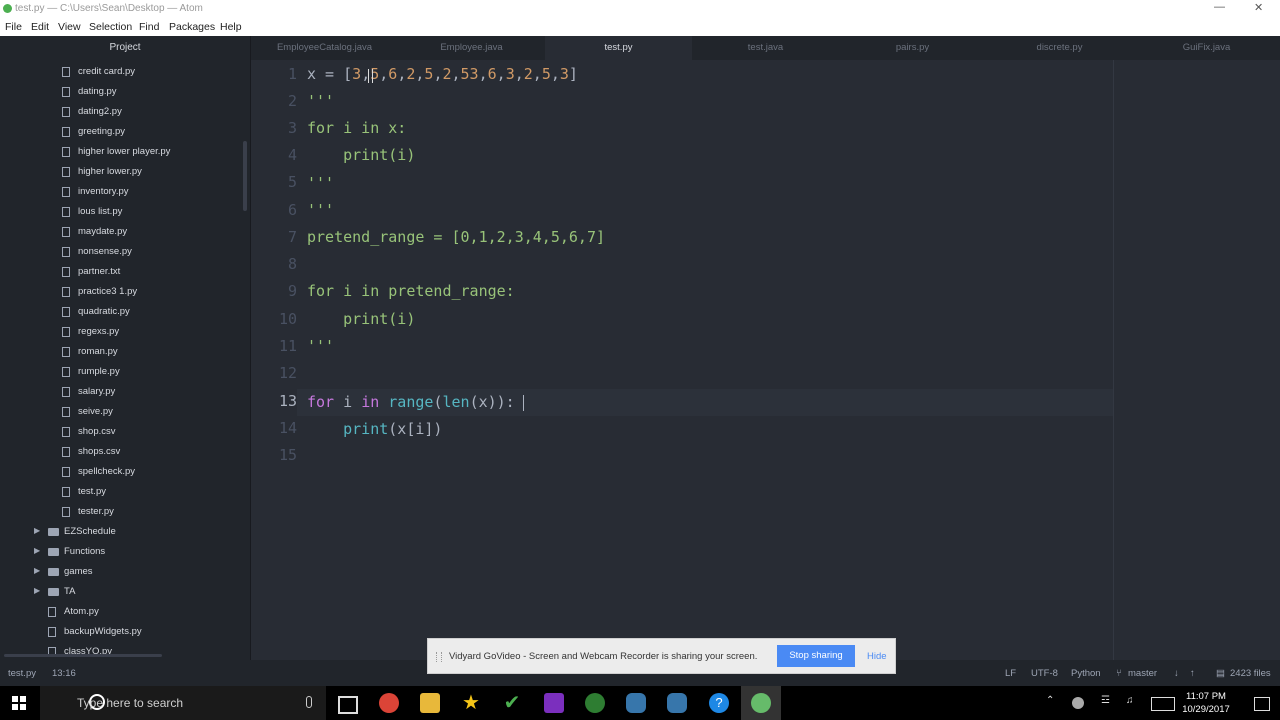 This screenshot has height=720, width=1280. Describe the element at coordinates (19, 703) in the screenshot. I see `windows-start-icon` at that location.